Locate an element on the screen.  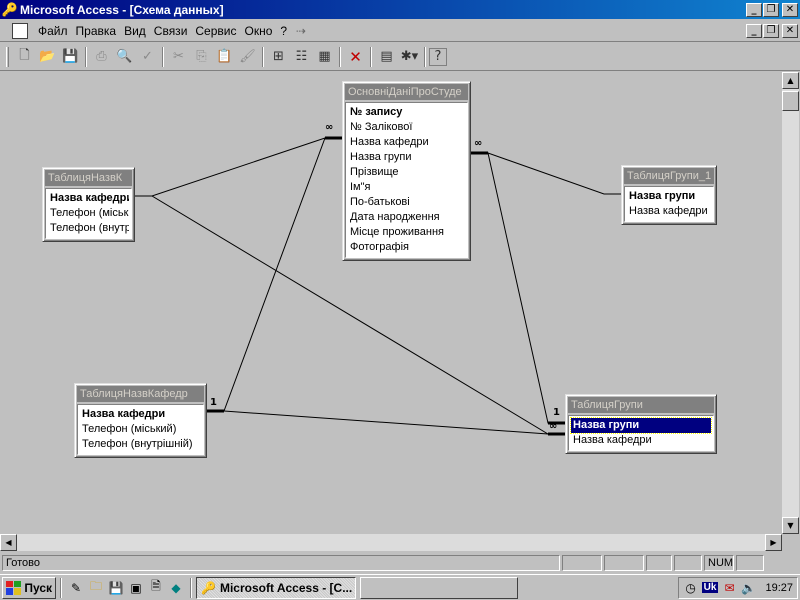
menu-tools: Сервис is located at coordinates (215, 31).